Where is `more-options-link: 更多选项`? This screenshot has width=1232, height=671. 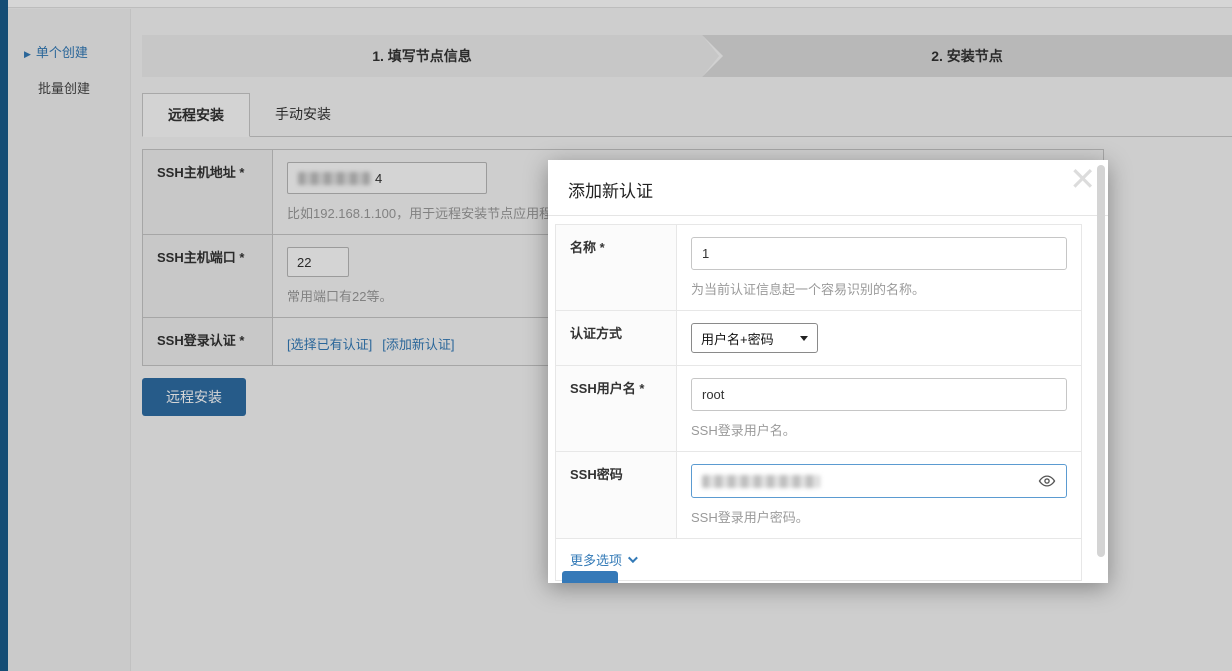
more-options-link: 更多选项 is located at coordinates (604, 559).